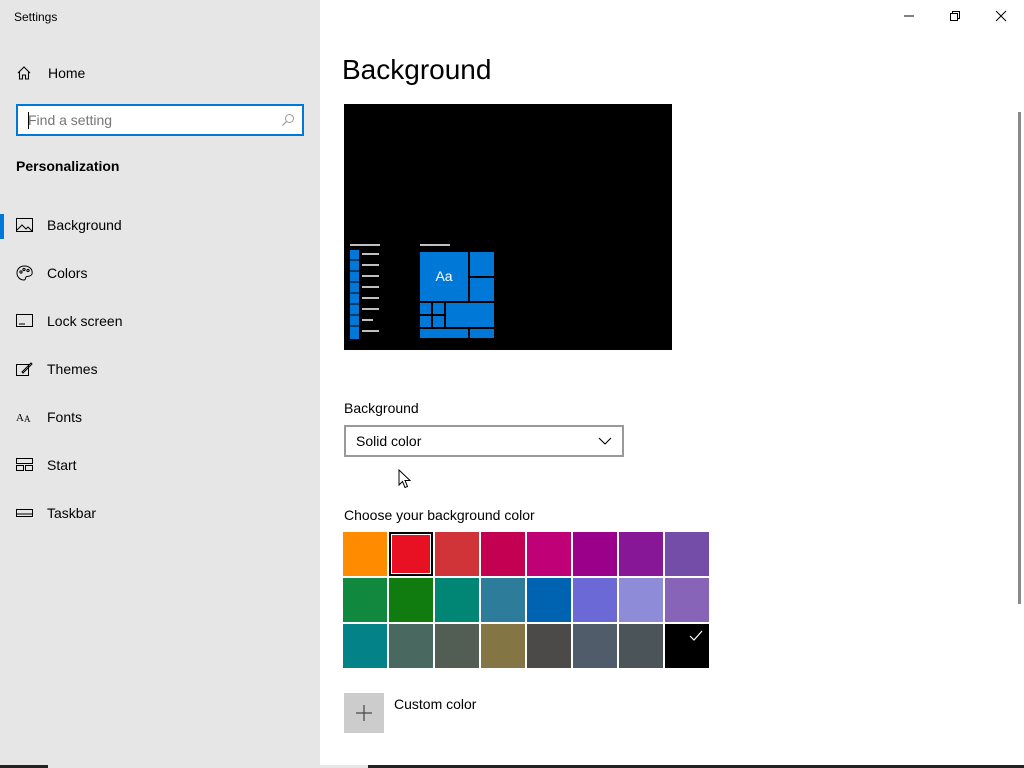 This screenshot has height=768, width=1024. What do you see at coordinates (422, 291) in the screenshot?
I see `start-menu-preview-icon` at bounding box center [422, 291].